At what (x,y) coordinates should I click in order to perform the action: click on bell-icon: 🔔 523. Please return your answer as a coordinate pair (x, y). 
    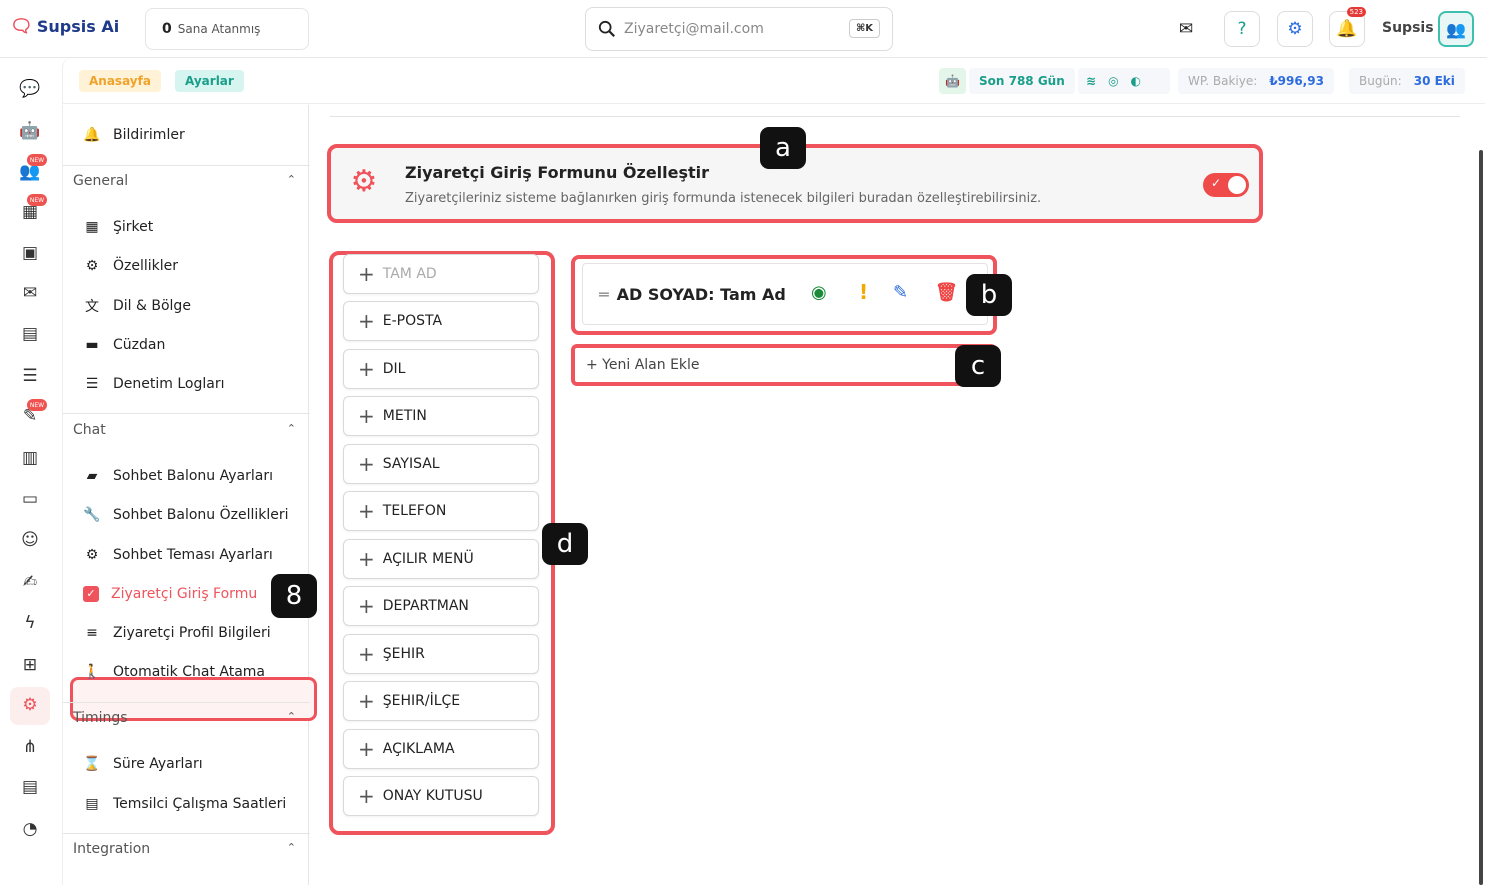
    Looking at the image, I should click on (1347, 27).